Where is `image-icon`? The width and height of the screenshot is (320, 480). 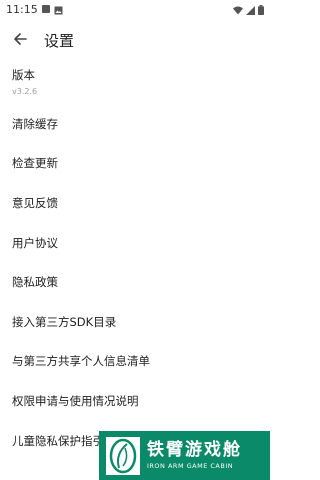 image-icon is located at coordinates (58, 9).